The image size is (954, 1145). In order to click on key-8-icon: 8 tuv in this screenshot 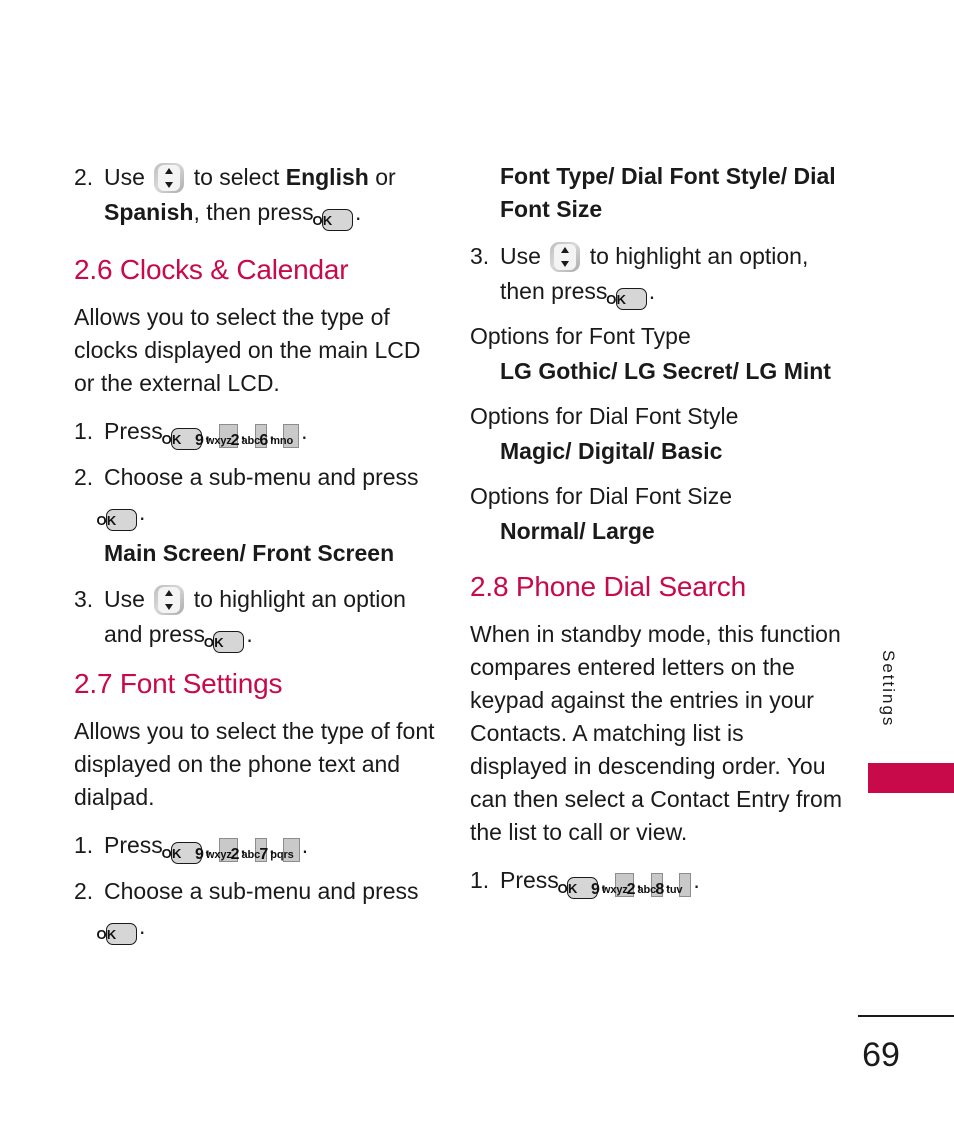, I will do `click(673, 885)`.